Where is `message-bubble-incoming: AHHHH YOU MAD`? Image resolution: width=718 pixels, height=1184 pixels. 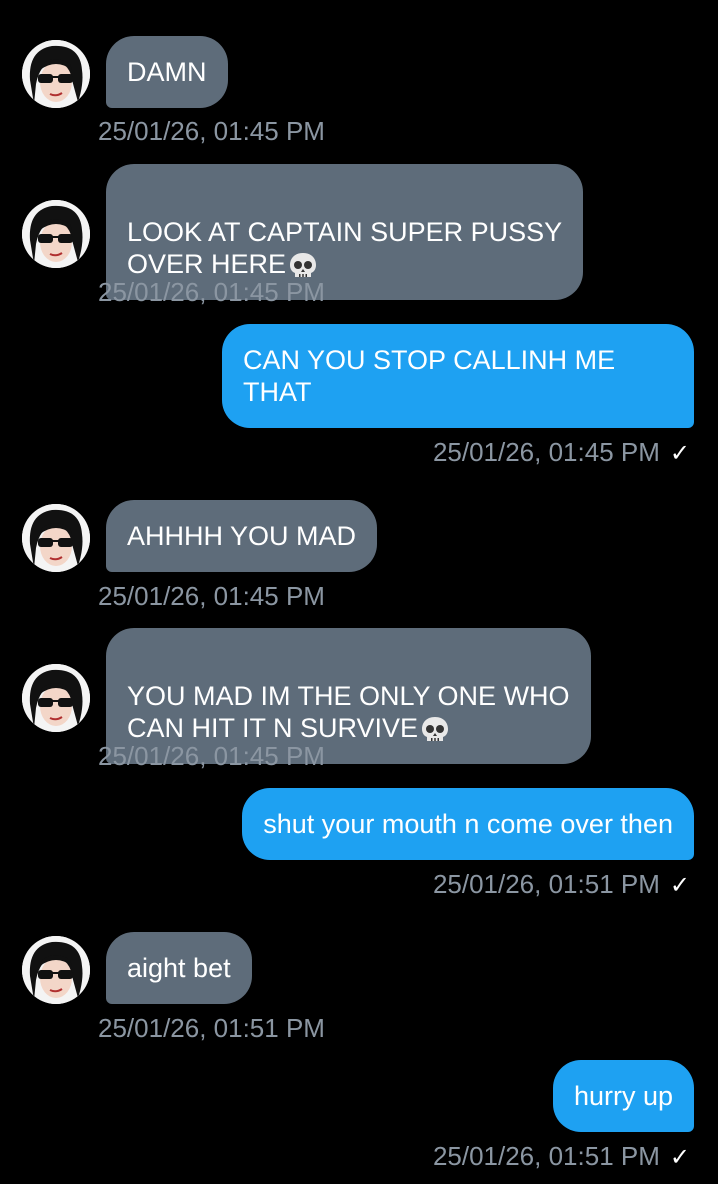
message-bubble-incoming: AHHHH YOU MAD is located at coordinates (242, 536).